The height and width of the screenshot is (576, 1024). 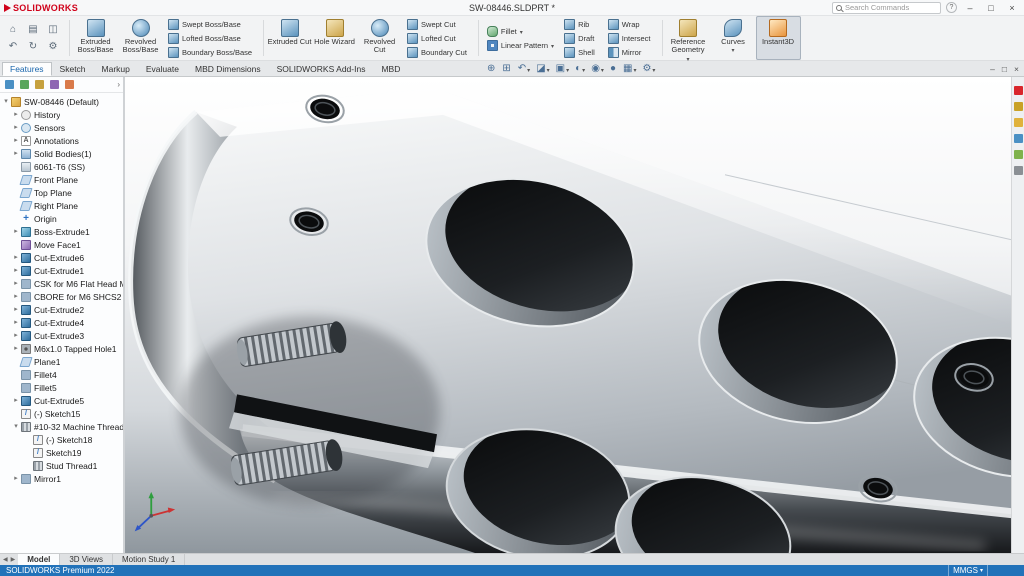 I want to click on headsup-button: ⊕, so click(x=491, y=69).